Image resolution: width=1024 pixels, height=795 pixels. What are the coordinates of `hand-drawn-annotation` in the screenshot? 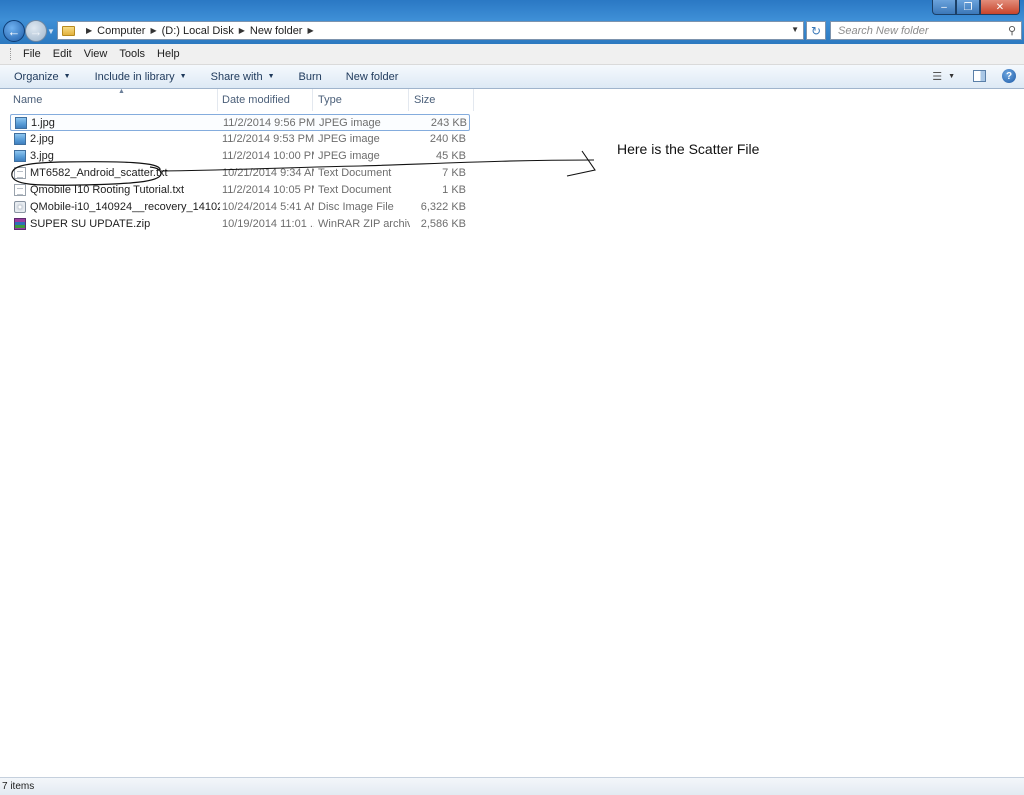 It's located at (303, 168).